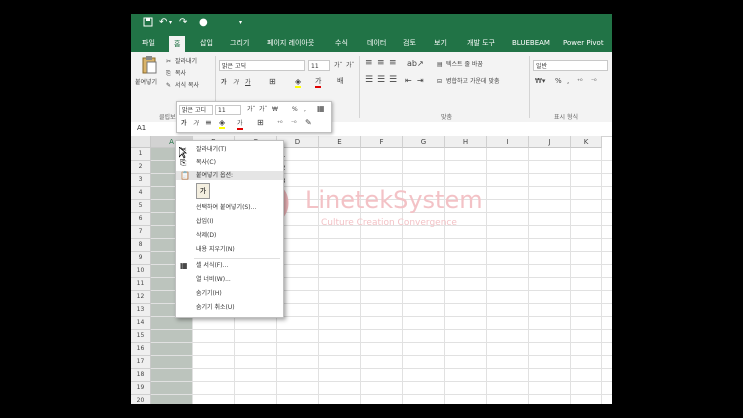 The height and width of the screenshot is (418, 743). Describe the element at coordinates (141, 297) in the screenshot. I see `row-header-12: 12` at that location.